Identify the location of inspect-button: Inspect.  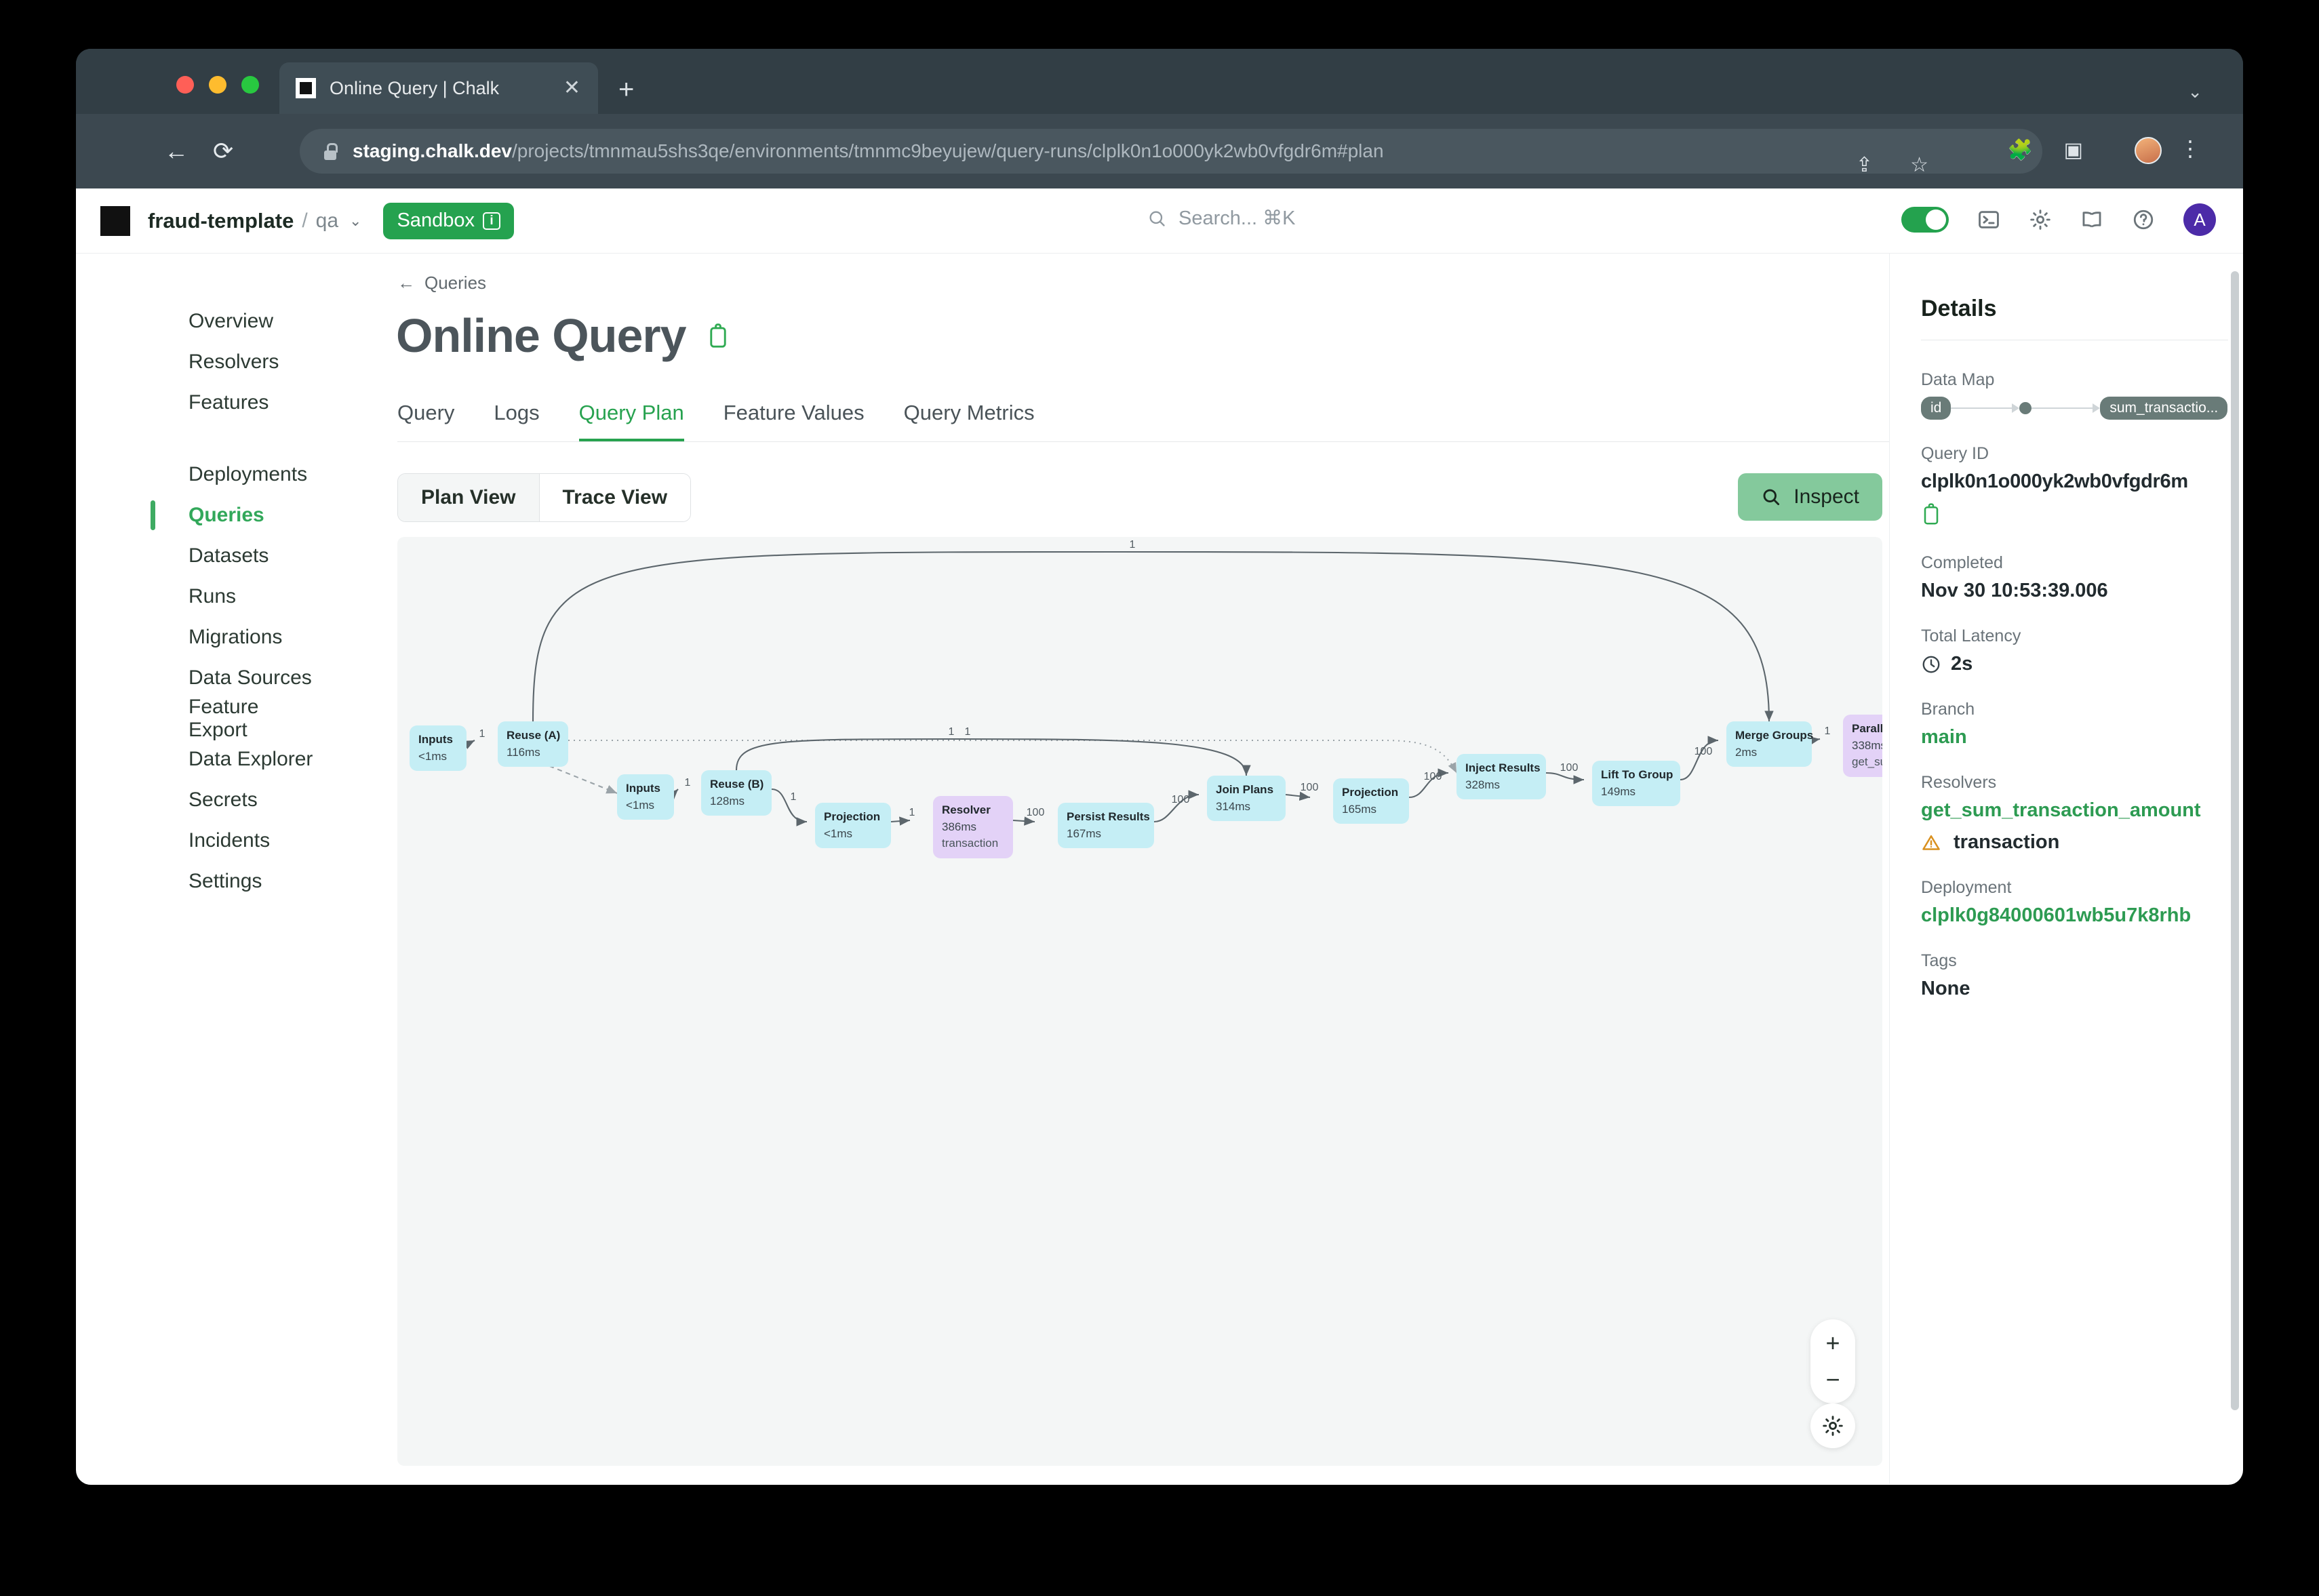
(1810, 497).